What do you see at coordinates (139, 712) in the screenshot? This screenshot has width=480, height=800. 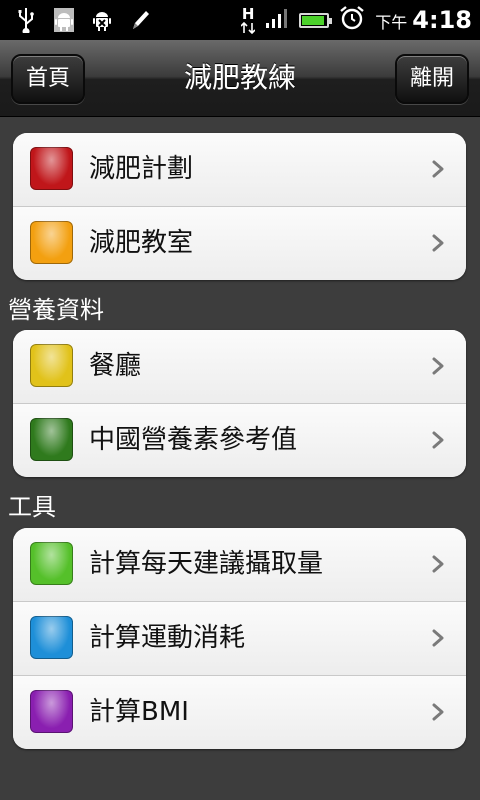 I see `list-item-label: 計算BMI` at bounding box center [139, 712].